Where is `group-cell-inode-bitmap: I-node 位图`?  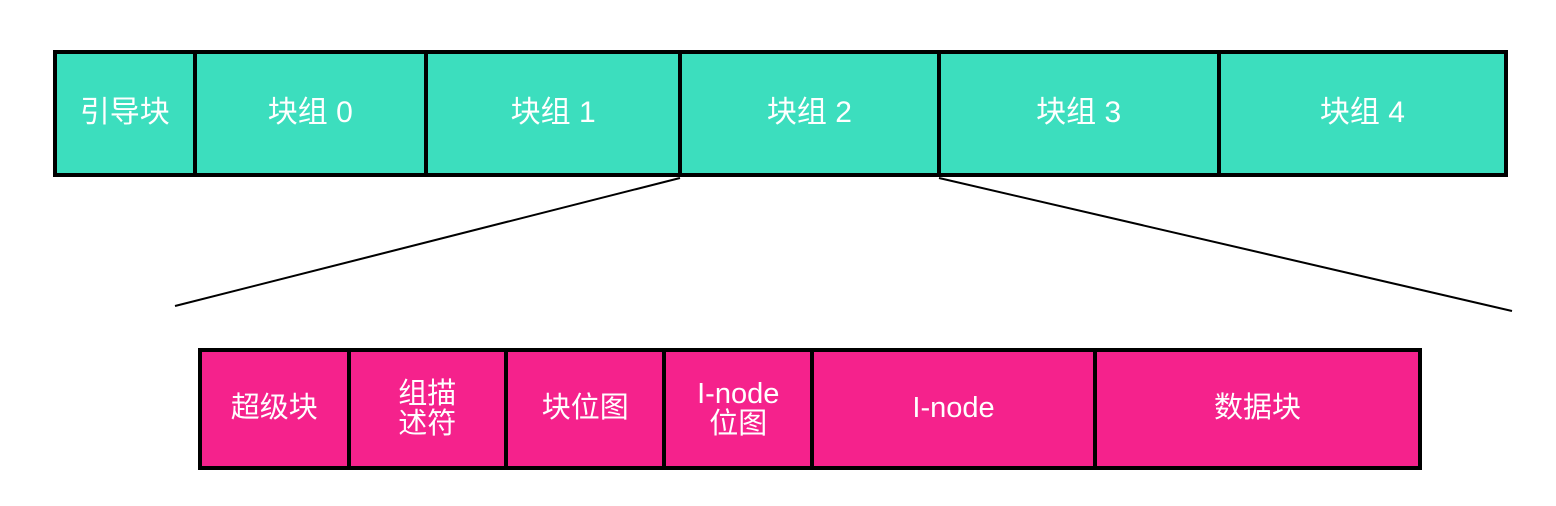 group-cell-inode-bitmap: I-node 位图 is located at coordinates (738, 409).